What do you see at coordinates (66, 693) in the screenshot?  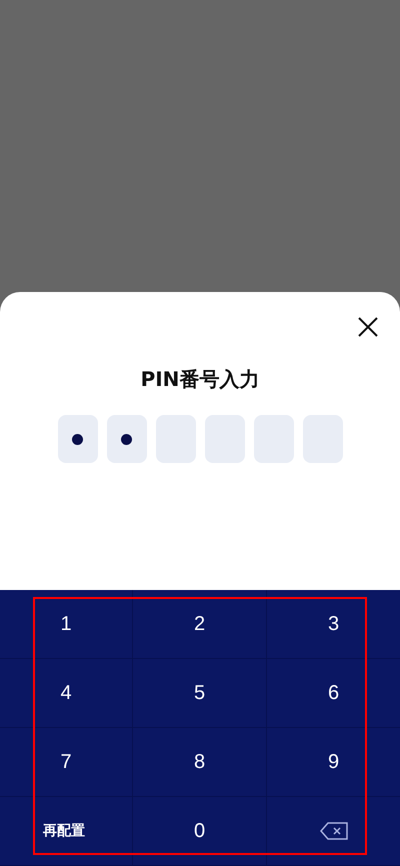 I see `digit-key: 4` at bounding box center [66, 693].